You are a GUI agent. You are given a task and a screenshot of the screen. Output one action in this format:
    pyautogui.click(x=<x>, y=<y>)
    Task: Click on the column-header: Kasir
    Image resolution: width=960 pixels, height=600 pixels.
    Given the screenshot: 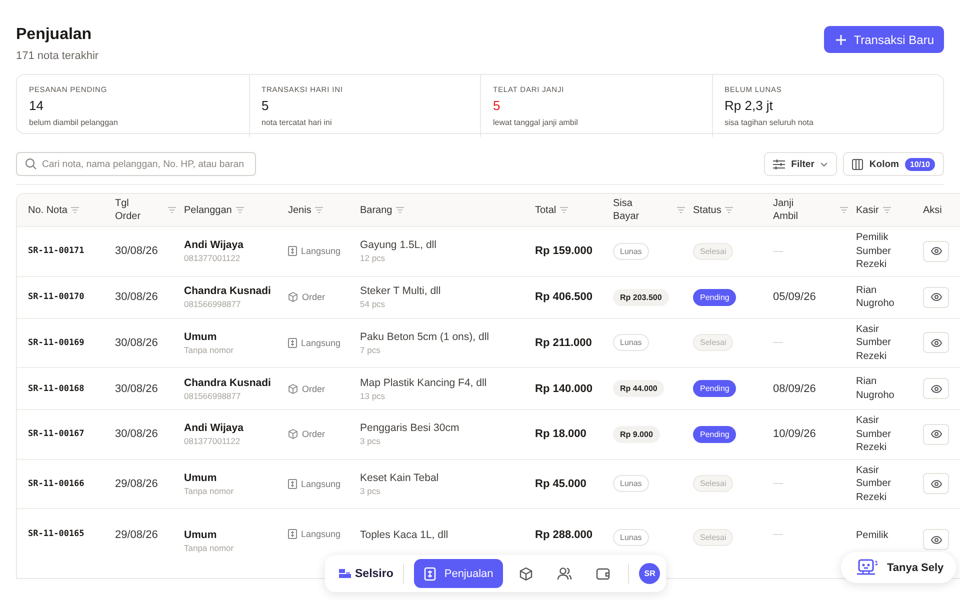 What is the action you would take?
    pyautogui.click(x=867, y=210)
    